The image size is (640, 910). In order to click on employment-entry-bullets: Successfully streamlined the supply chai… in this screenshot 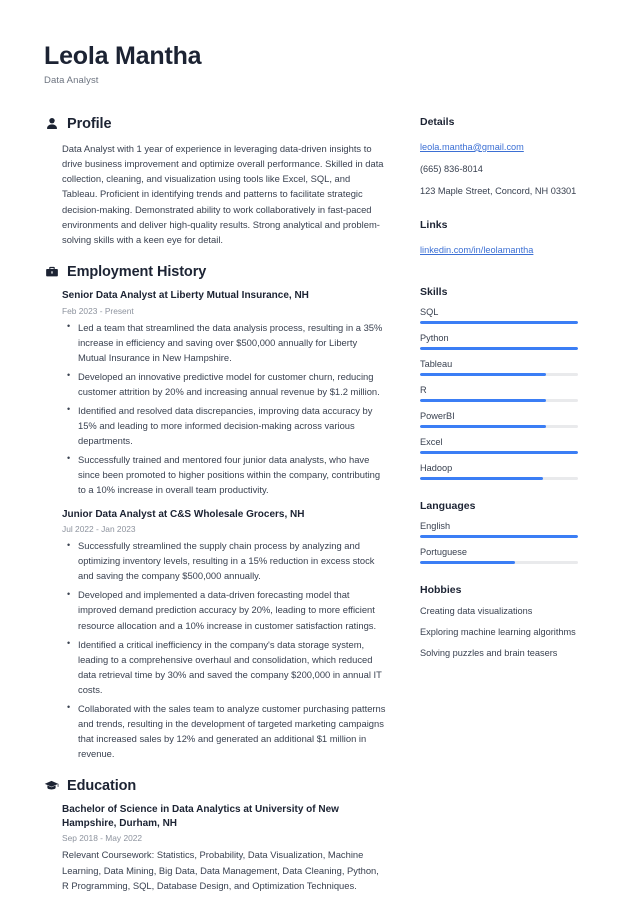, I will do `click(224, 649)`.